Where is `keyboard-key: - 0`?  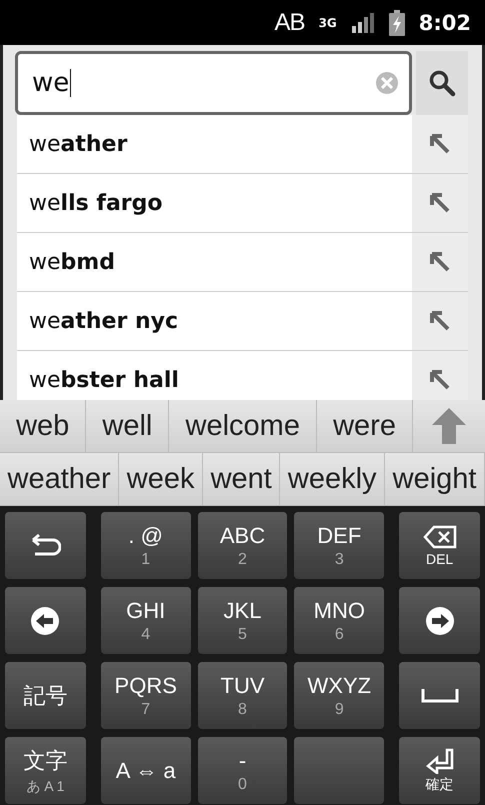
keyboard-key: - 0 is located at coordinates (243, 770).